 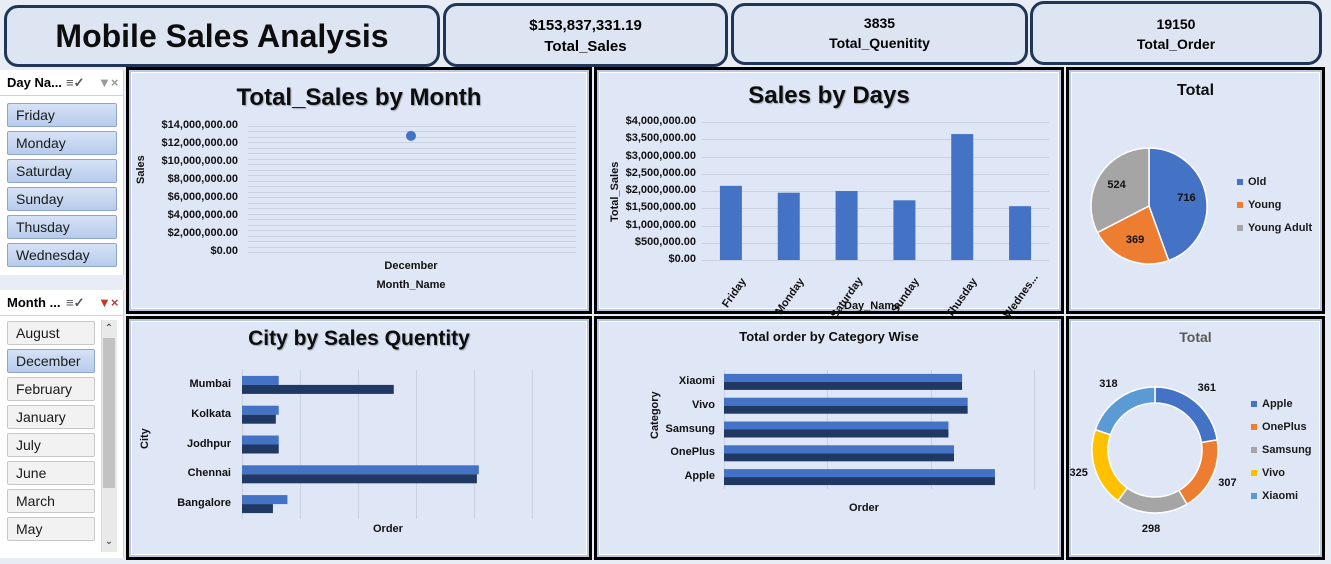 I want to click on slicer-item-sunday: Sunday, so click(x=62, y=199).